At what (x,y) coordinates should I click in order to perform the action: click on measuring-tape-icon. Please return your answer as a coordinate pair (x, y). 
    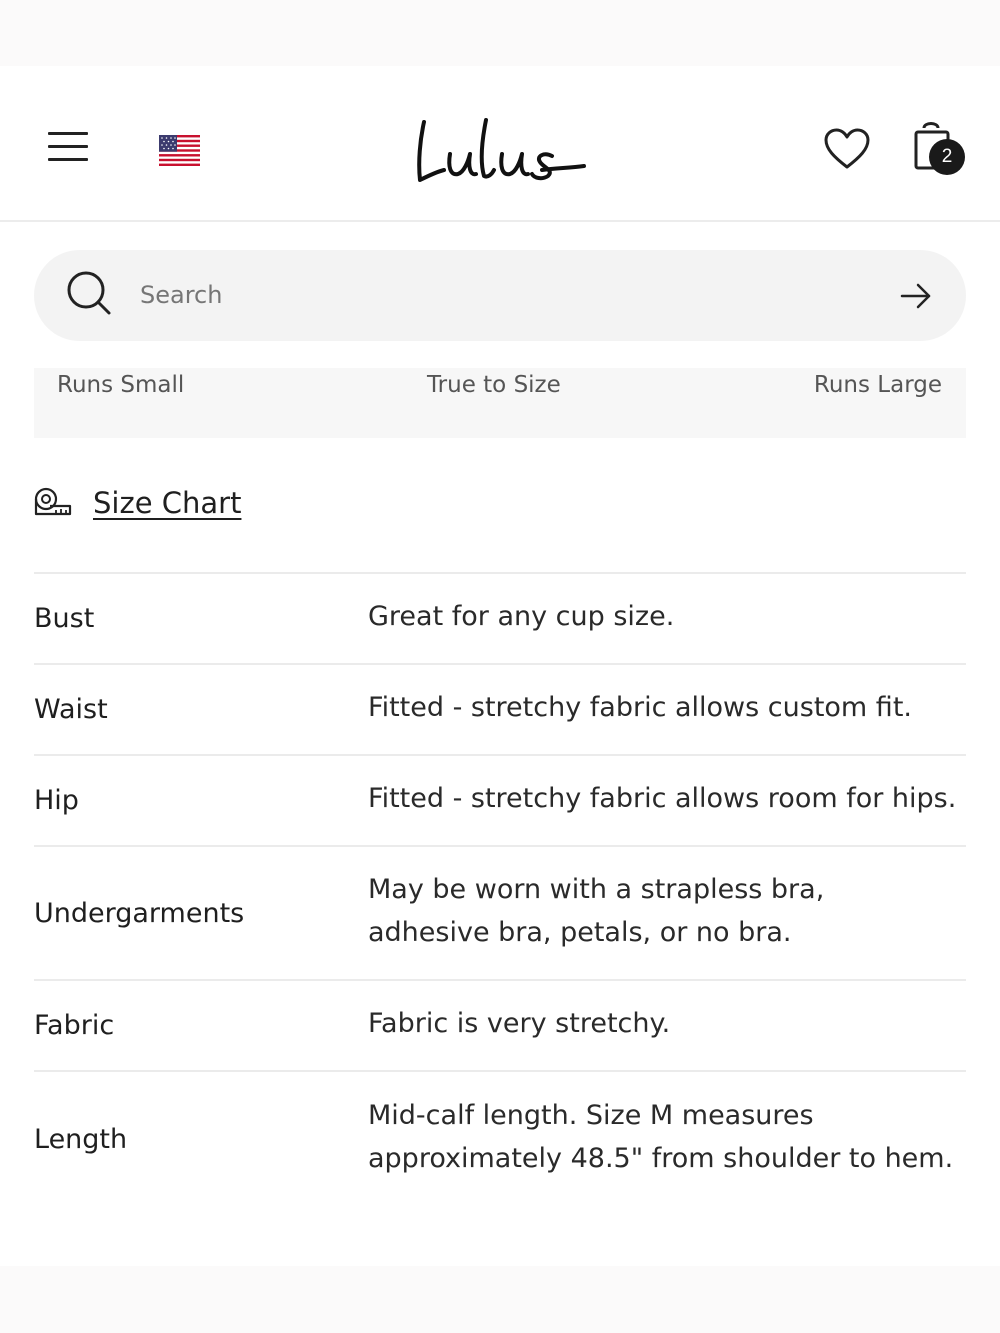
    Looking at the image, I should click on (53, 501).